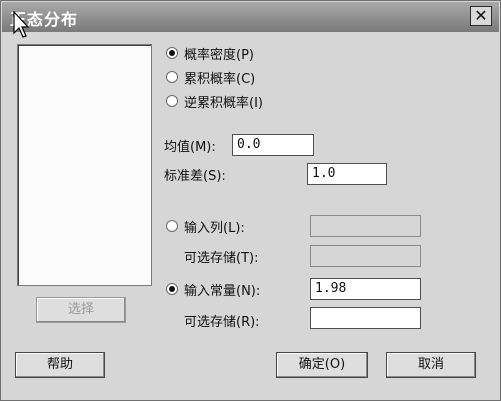 The width and height of the screenshot is (501, 401). Describe the element at coordinates (81, 310) in the screenshot. I see `select-button: 选择` at that location.